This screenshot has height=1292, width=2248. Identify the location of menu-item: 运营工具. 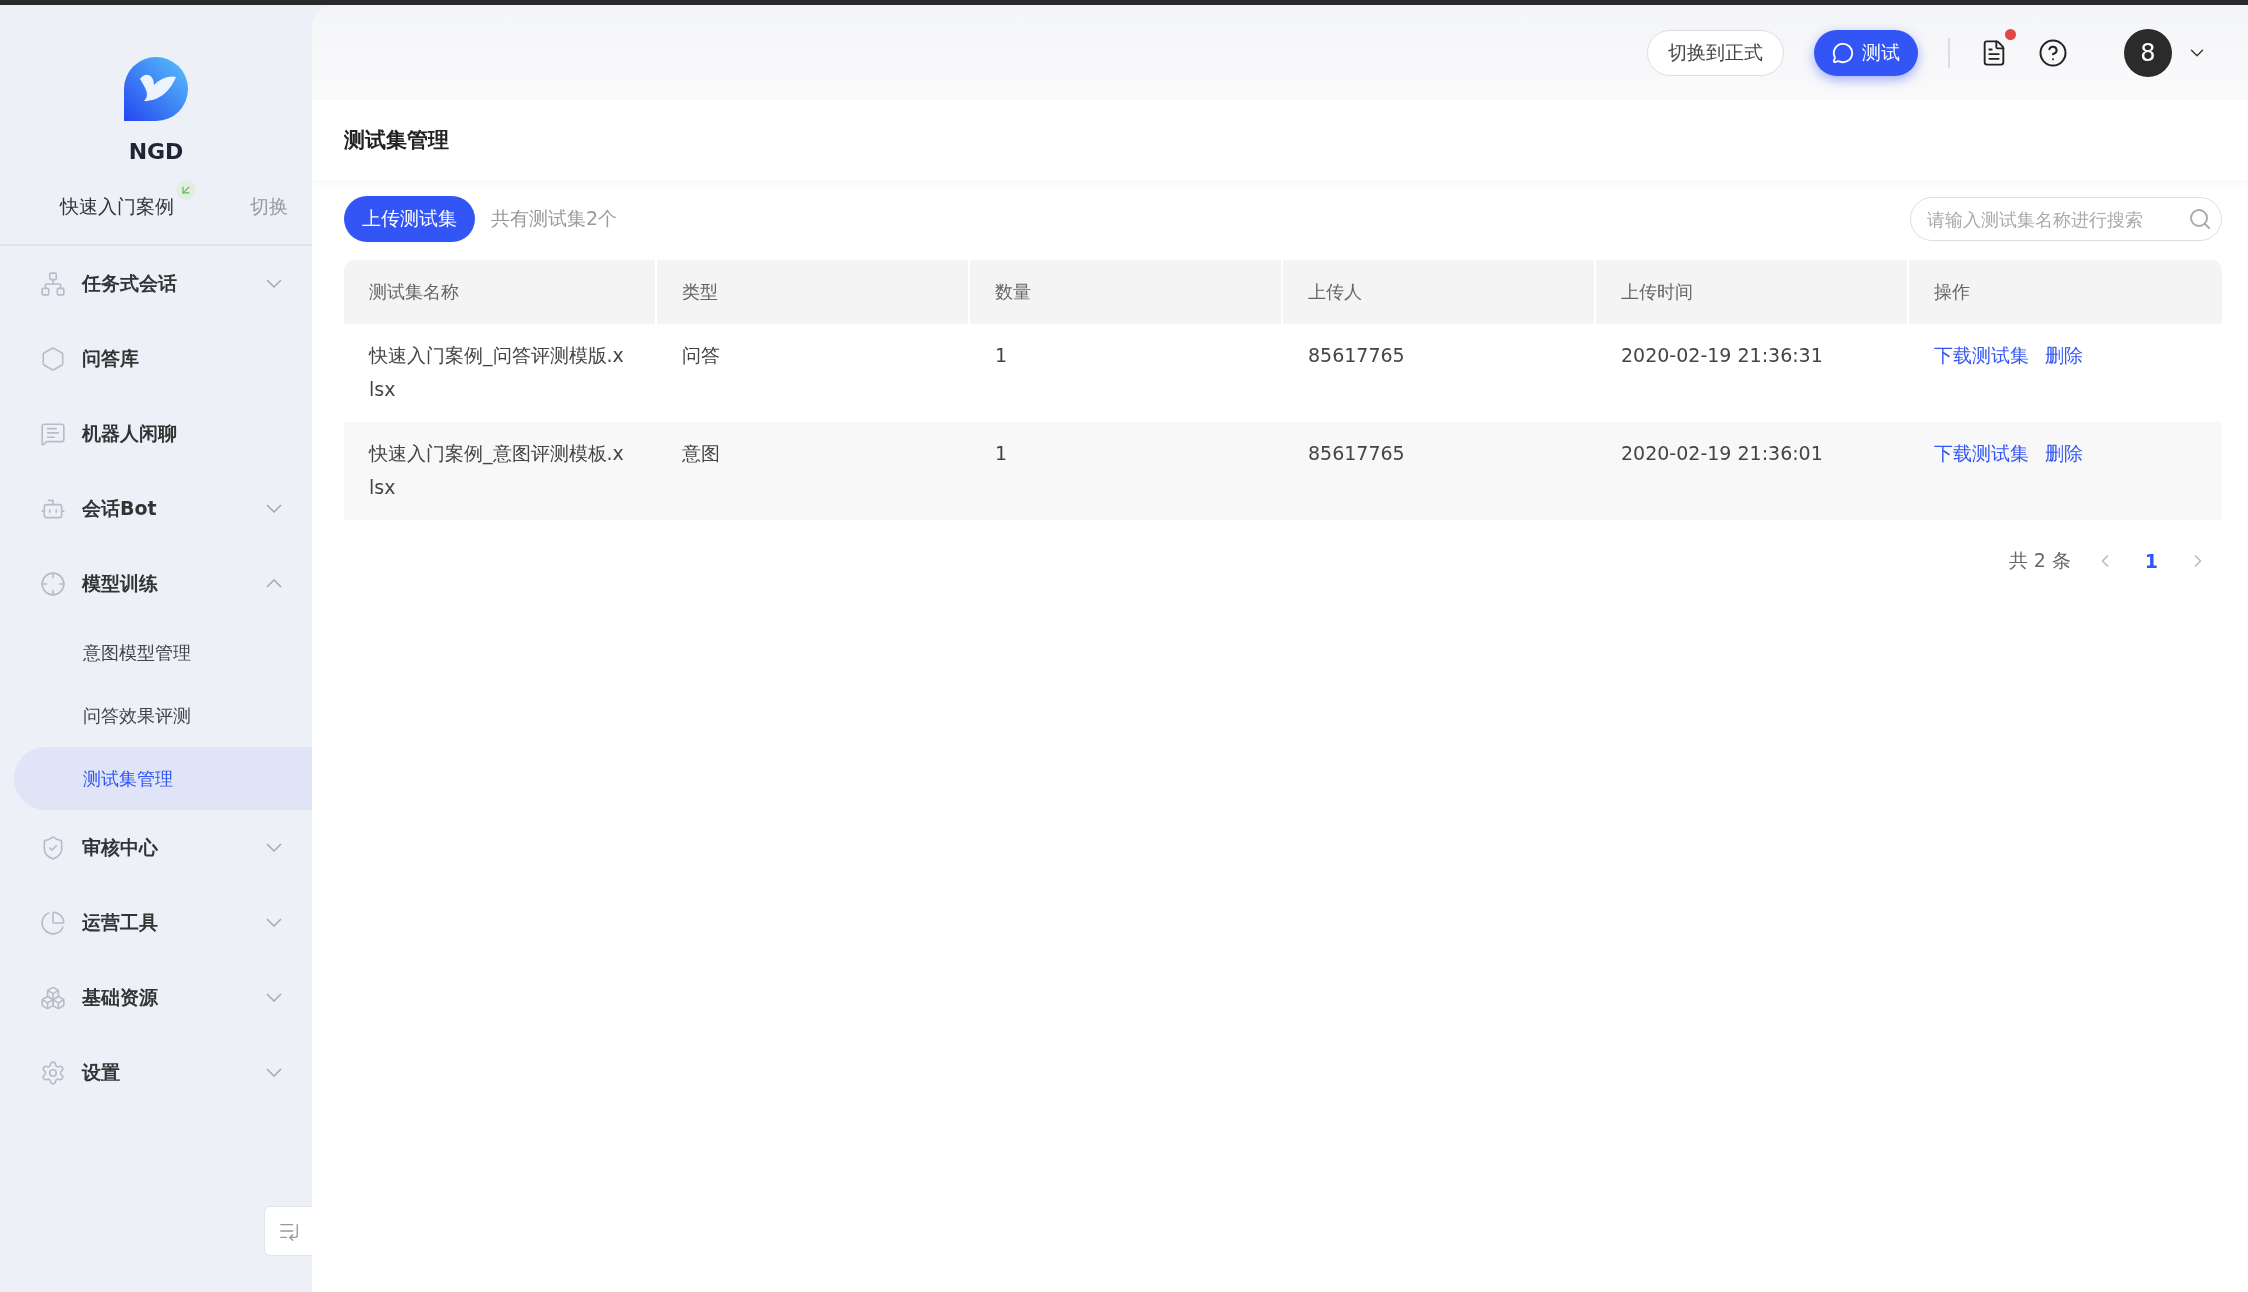
(156, 922).